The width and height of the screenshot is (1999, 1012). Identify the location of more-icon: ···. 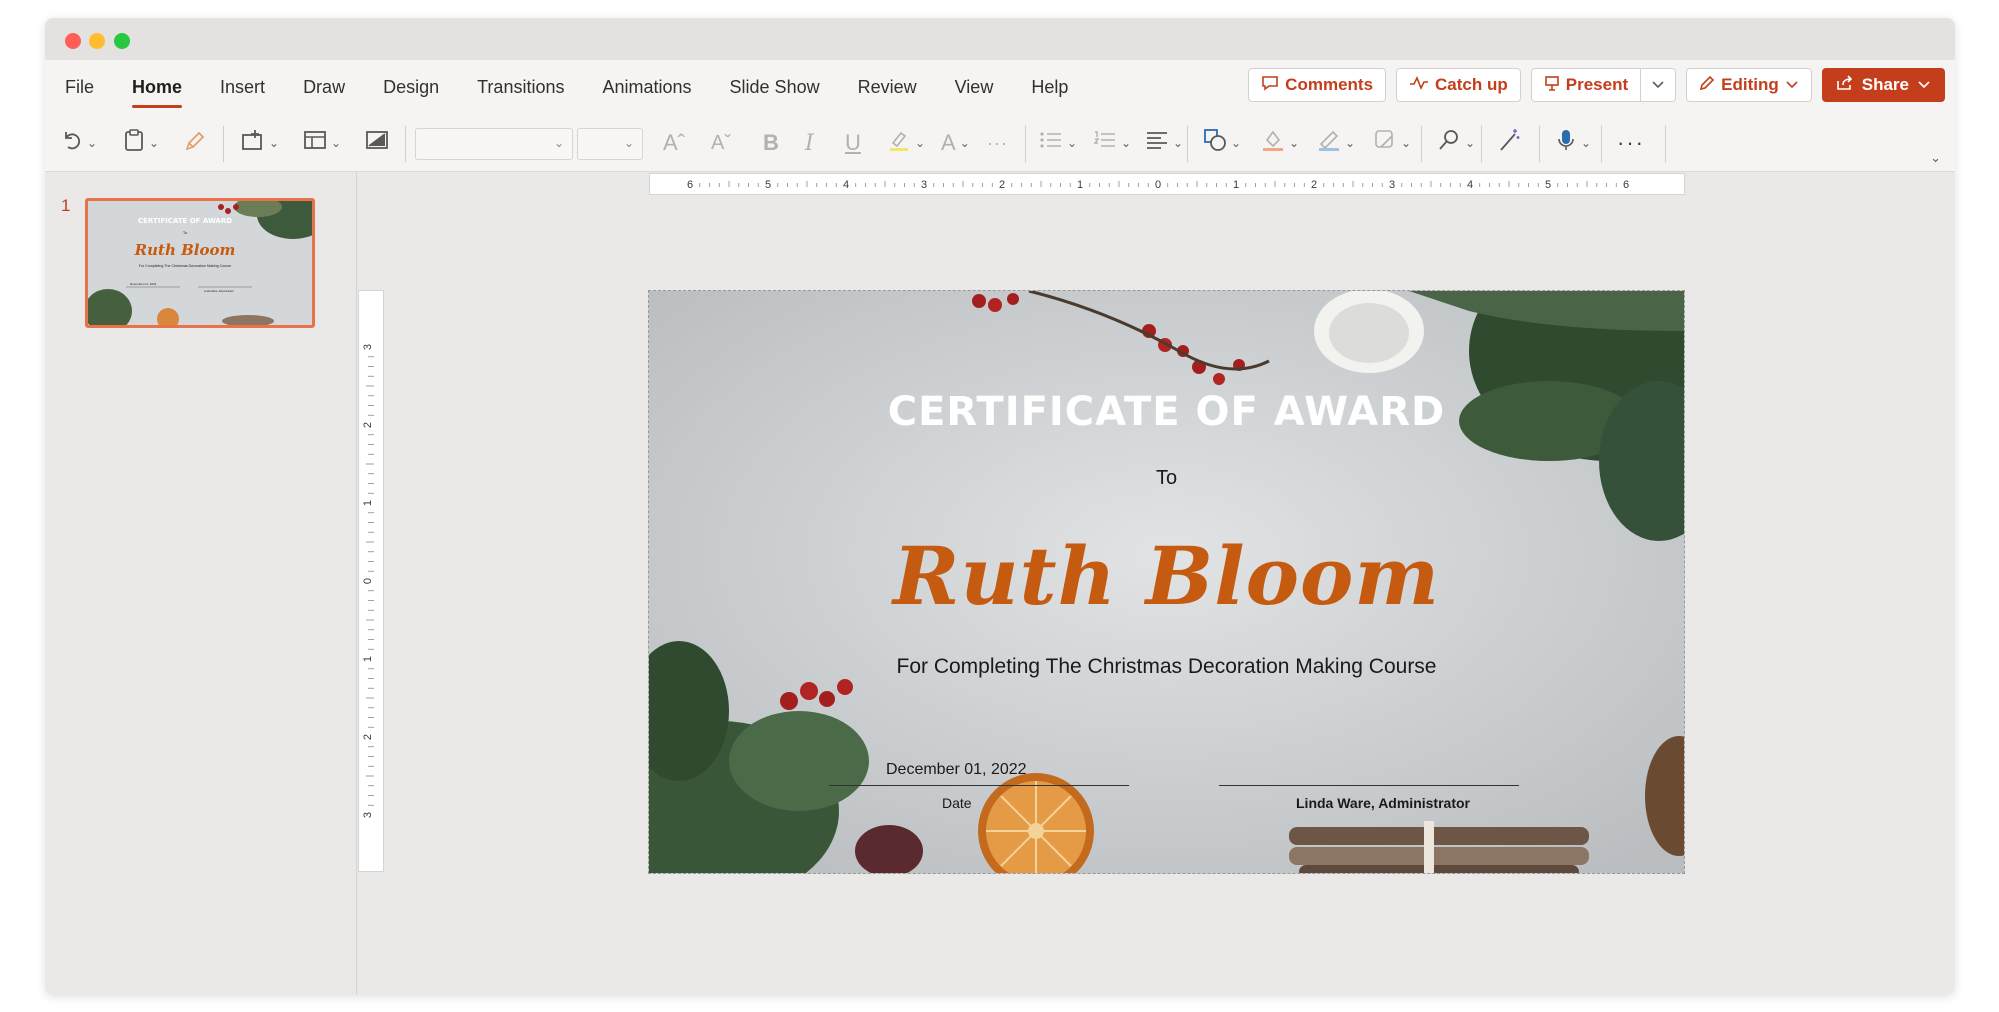
(1631, 142).